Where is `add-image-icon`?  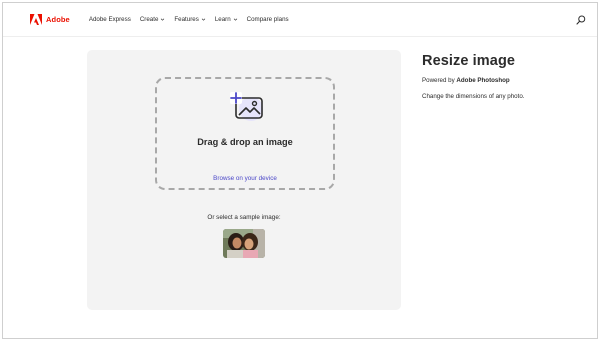
add-image-icon is located at coordinates (246, 106).